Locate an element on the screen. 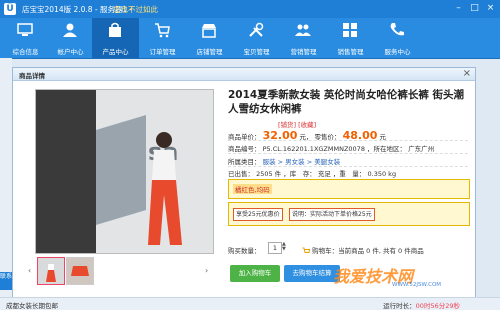  dialog-title: 商品详情 is located at coordinates (32, 76).